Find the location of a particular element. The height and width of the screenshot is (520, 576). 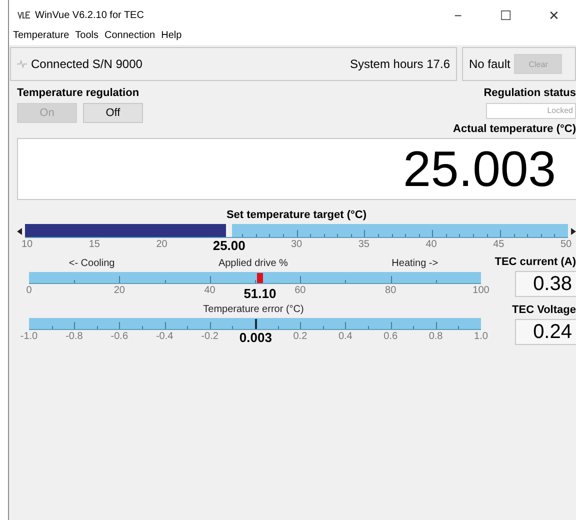

tick-label: -1.0 is located at coordinates (29, 336).